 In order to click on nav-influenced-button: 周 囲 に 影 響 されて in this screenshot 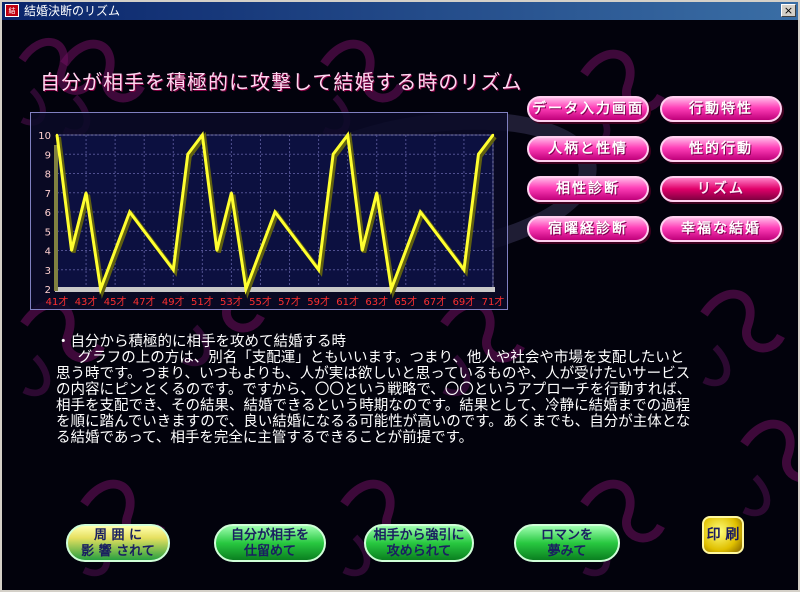, I will do `click(118, 543)`.